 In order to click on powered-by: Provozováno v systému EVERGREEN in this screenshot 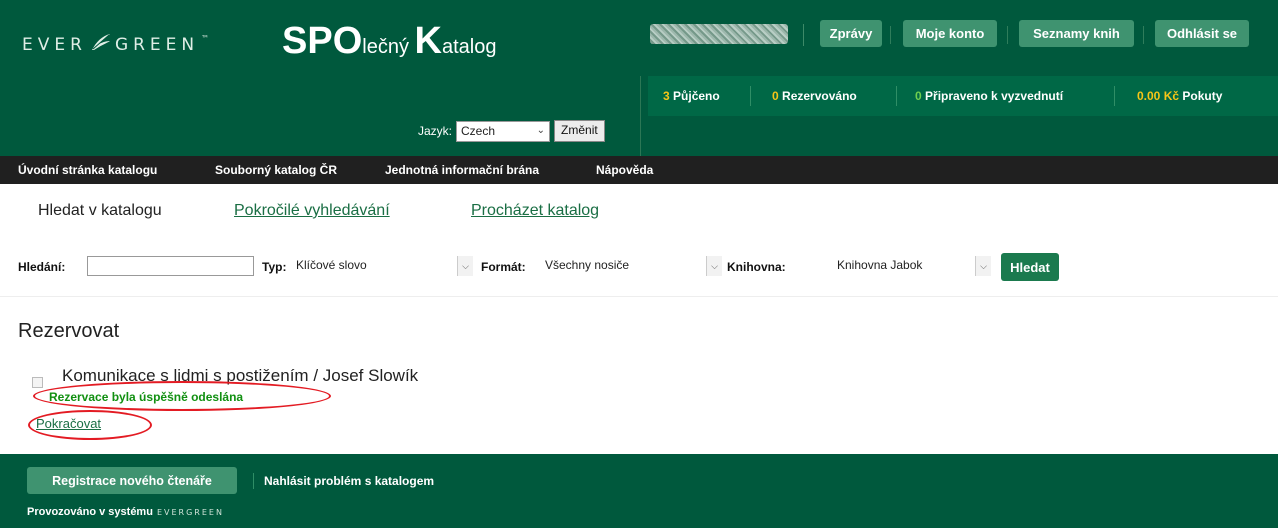, I will do `click(125, 512)`.